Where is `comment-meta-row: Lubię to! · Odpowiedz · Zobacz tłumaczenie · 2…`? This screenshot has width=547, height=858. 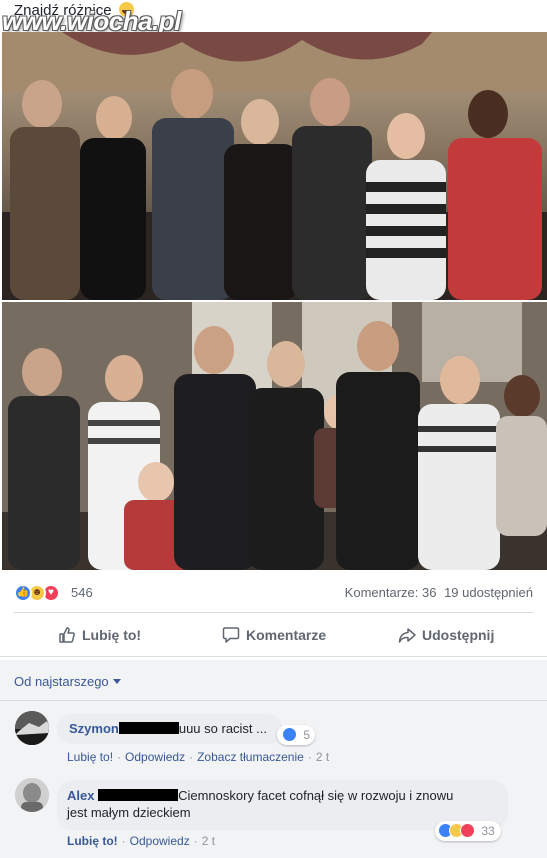 comment-meta-row: Lubię to! · Odpowiedz · Zobacz tłumaczenie · 2… is located at coordinates (198, 757).